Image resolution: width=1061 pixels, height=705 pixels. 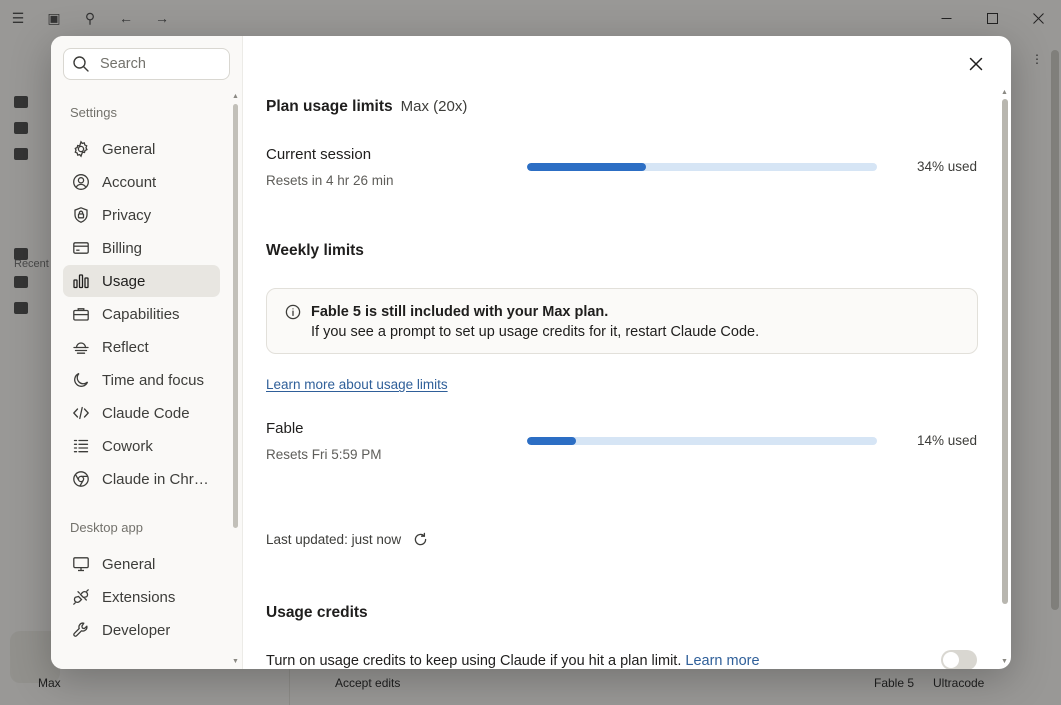 I want to click on sidebar-item-general: General, so click(x=141, y=149).